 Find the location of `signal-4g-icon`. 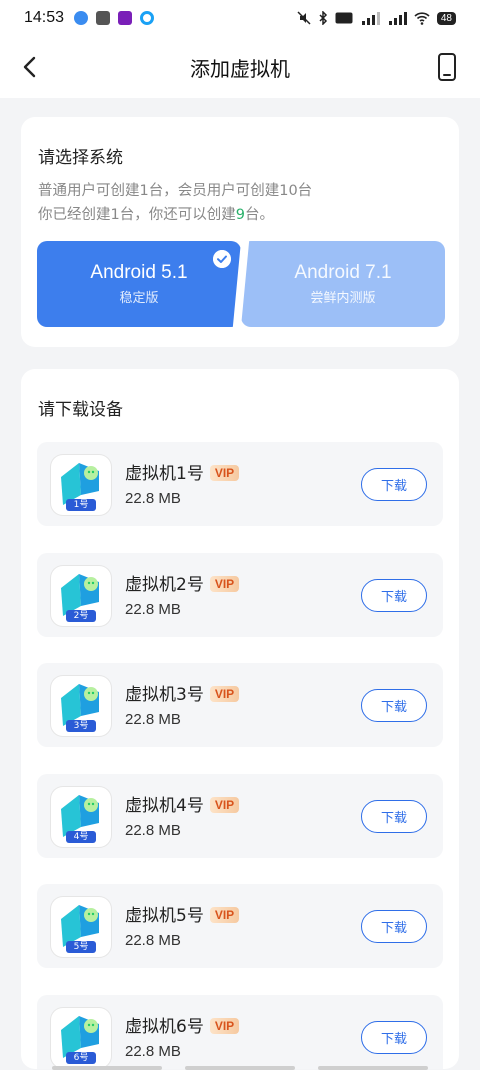

signal-4g-icon is located at coordinates (370, 18).